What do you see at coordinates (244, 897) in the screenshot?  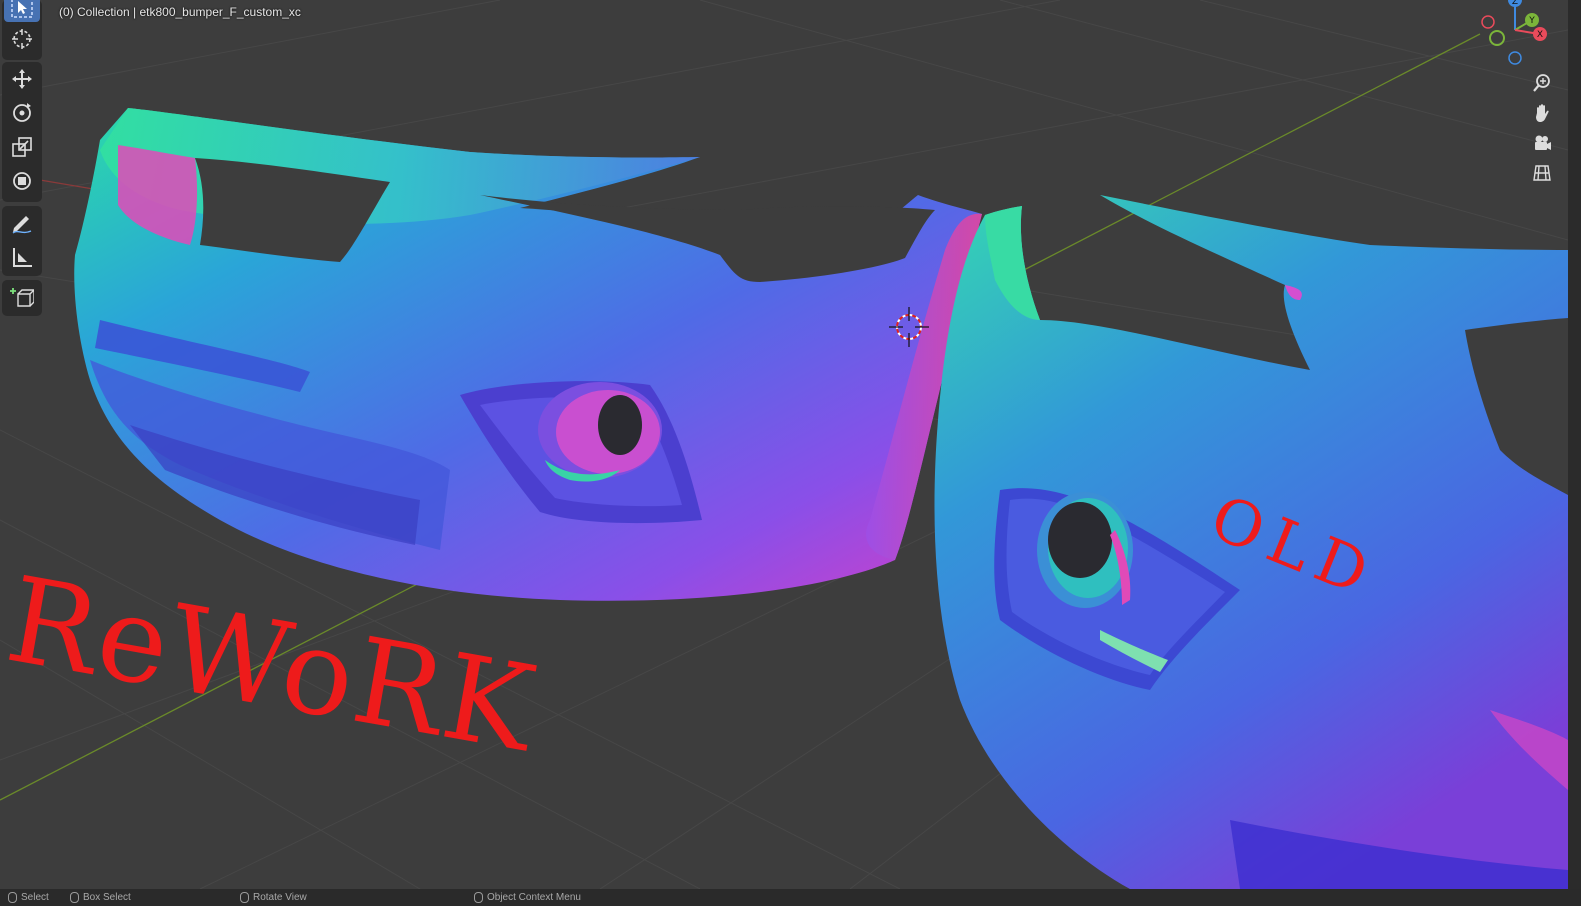 I see `mouse-middle-icon` at bounding box center [244, 897].